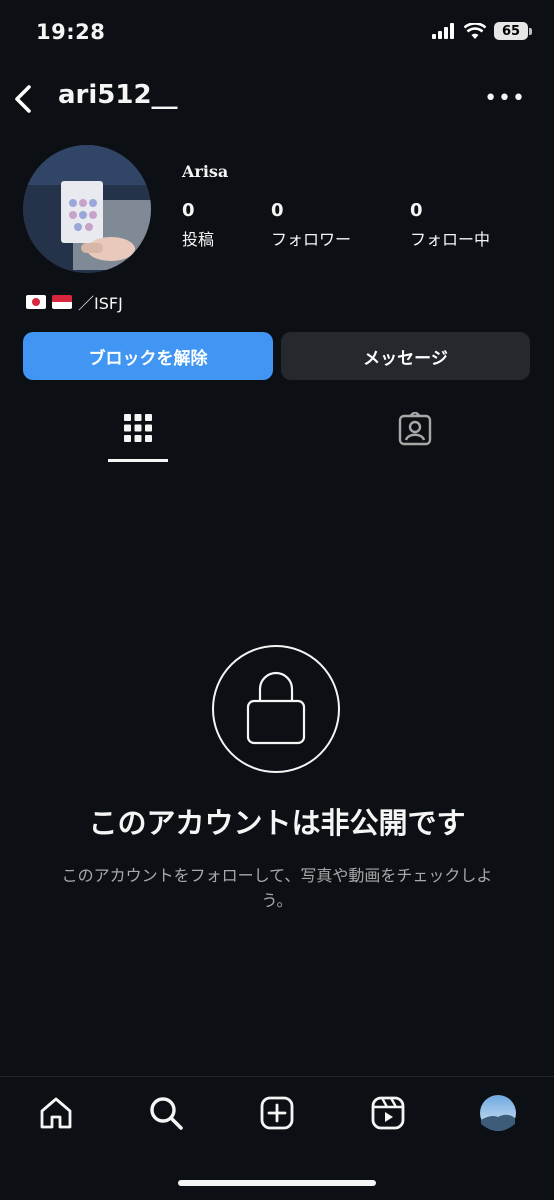  What do you see at coordinates (62, 302) in the screenshot?
I see `indonesia-flag-icon` at bounding box center [62, 302].